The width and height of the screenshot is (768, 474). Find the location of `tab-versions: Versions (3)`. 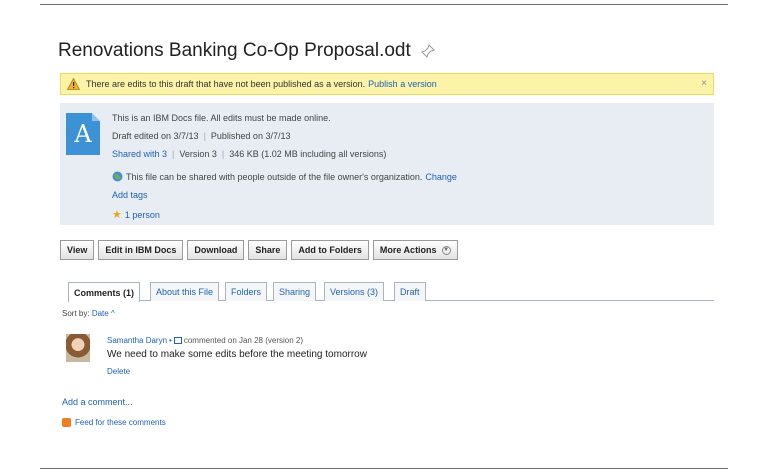

tab-versions: Versions (3) is located at coordinates (354, 291).